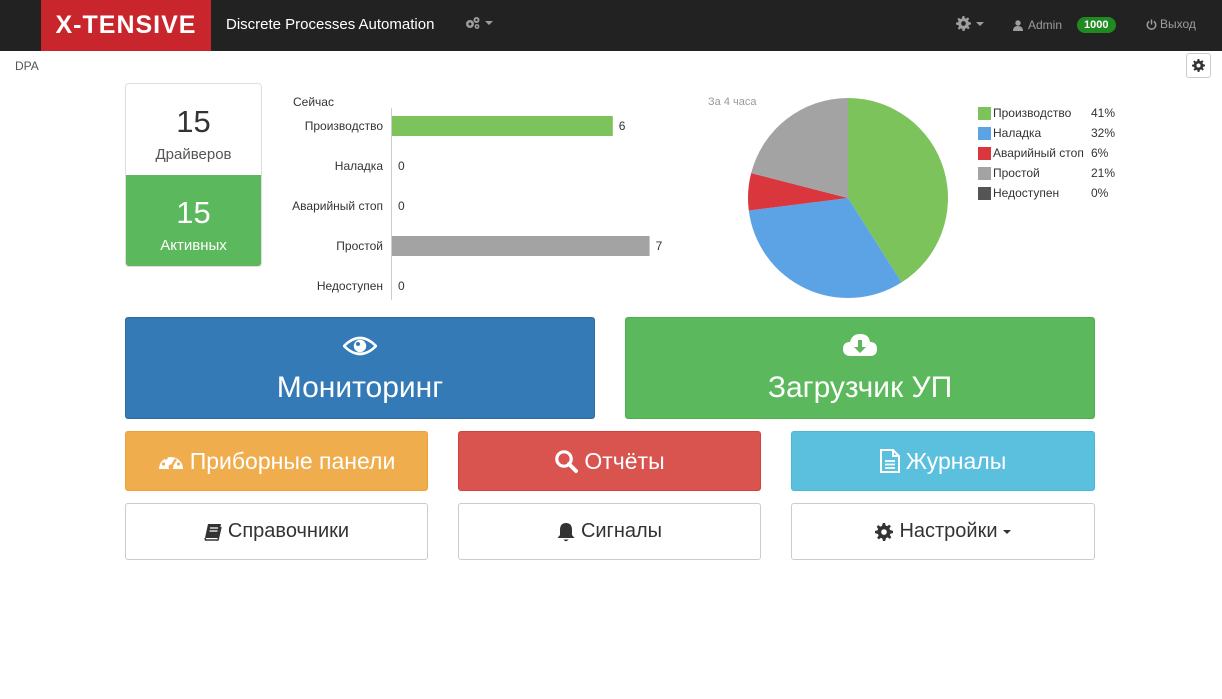 The image size is (1222, 699). I want to click on settings-dropdown, so click(970, 23).